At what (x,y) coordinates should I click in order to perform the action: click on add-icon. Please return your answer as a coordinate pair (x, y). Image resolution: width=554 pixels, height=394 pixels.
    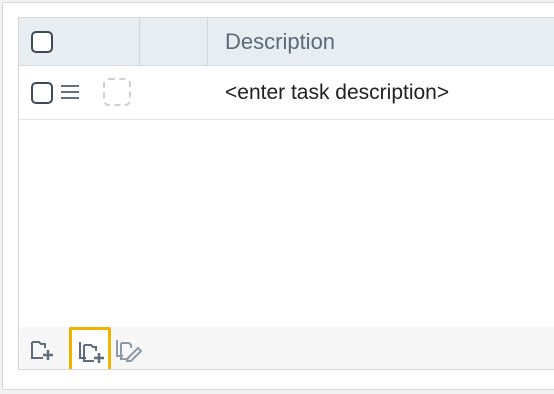
    Looking at the image, I should click on (42, 350).